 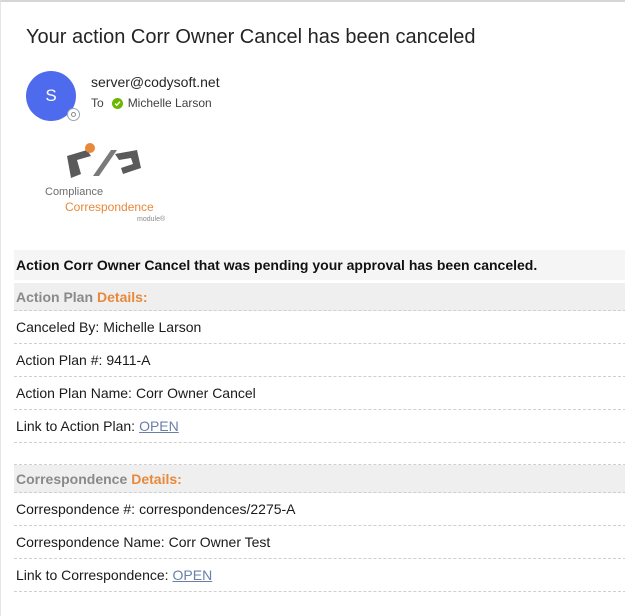 I want to click on correspondence-heading: Correspondence Details:, so click(x=319, y=479).